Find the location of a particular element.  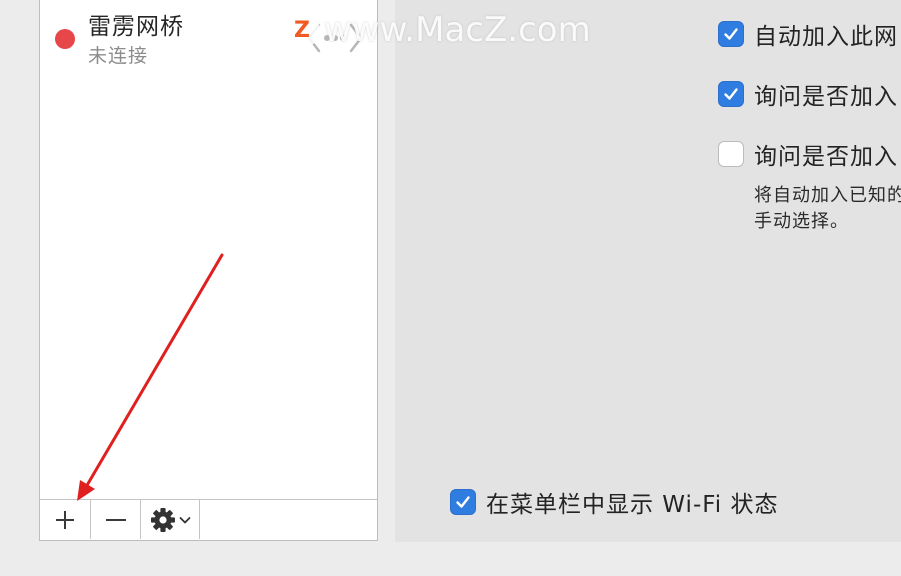

auto-join-option: 自动加入此网 is located at coordinates (808, 34).